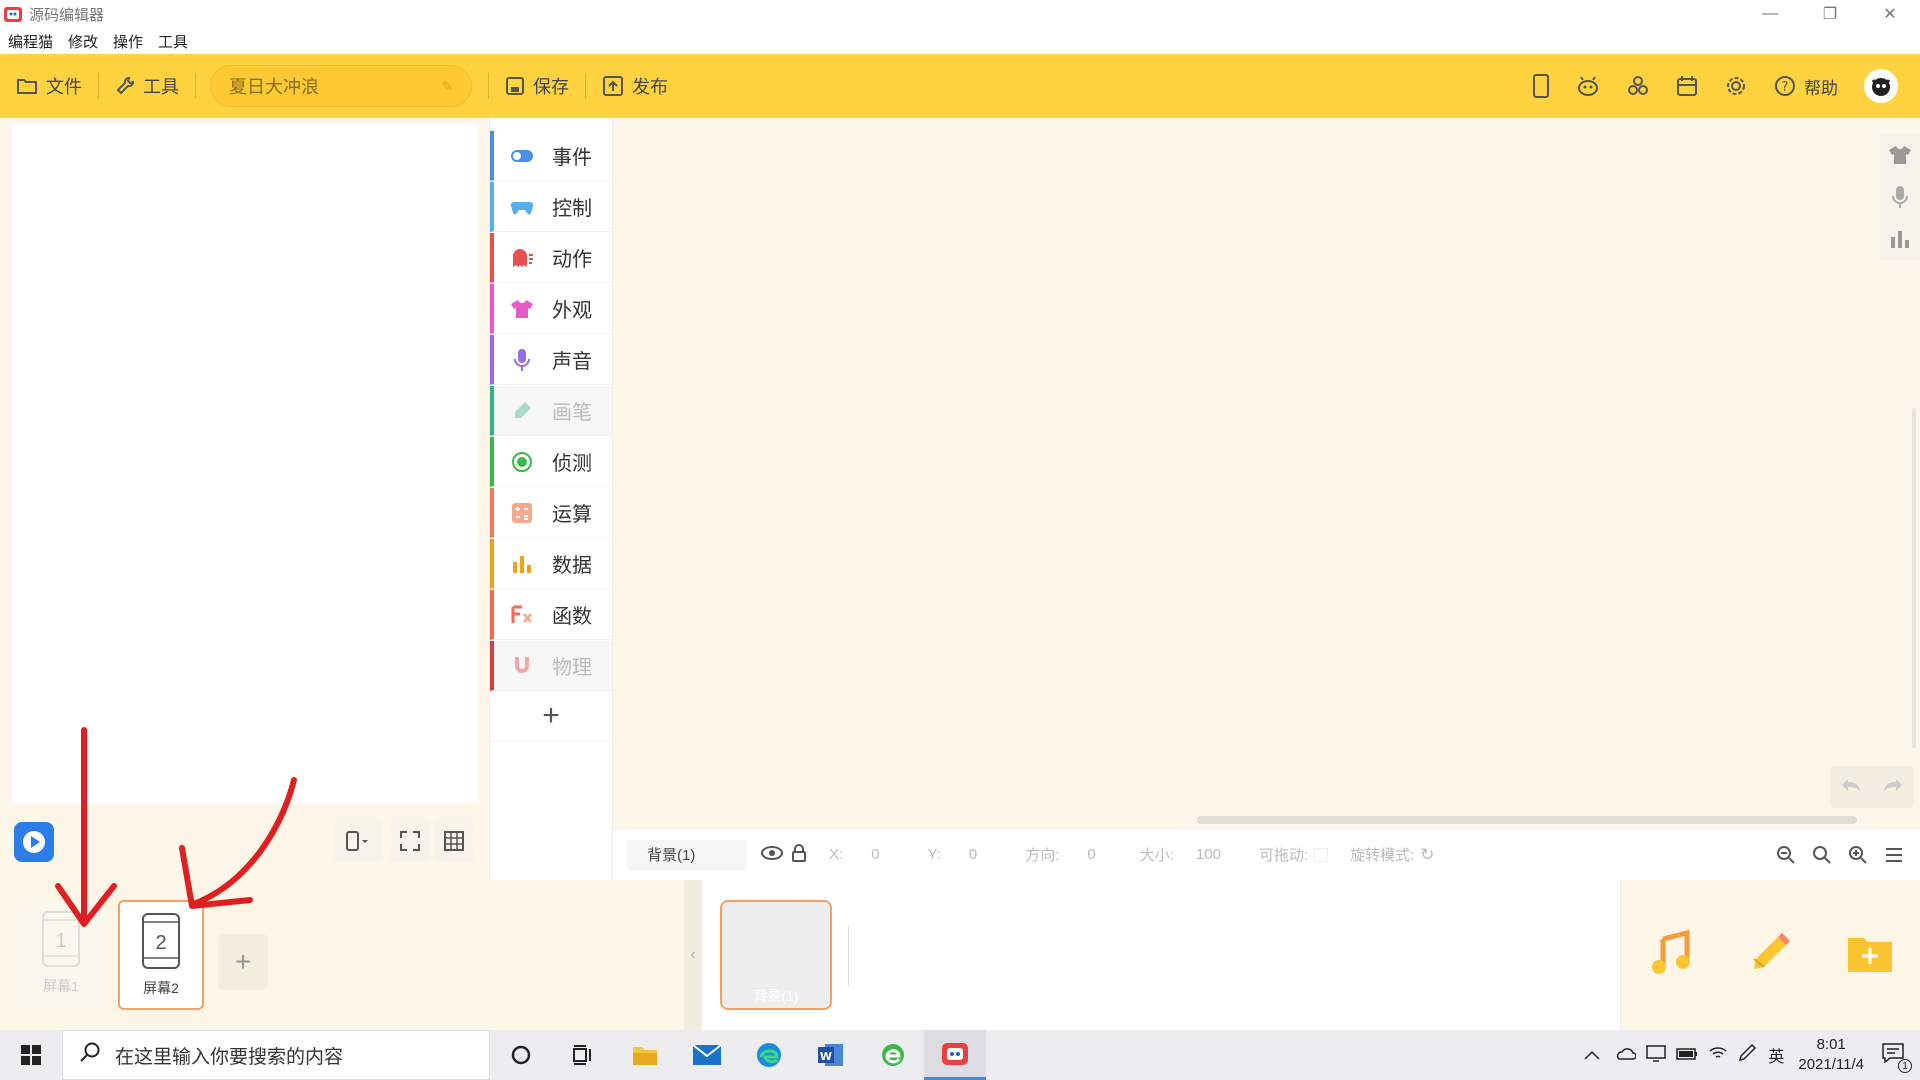 This screenshot has height=1080, width=1920. Describe the element at coordinates (1830, 14) in the screenshot. I see `restore-button: ❐` at that location.